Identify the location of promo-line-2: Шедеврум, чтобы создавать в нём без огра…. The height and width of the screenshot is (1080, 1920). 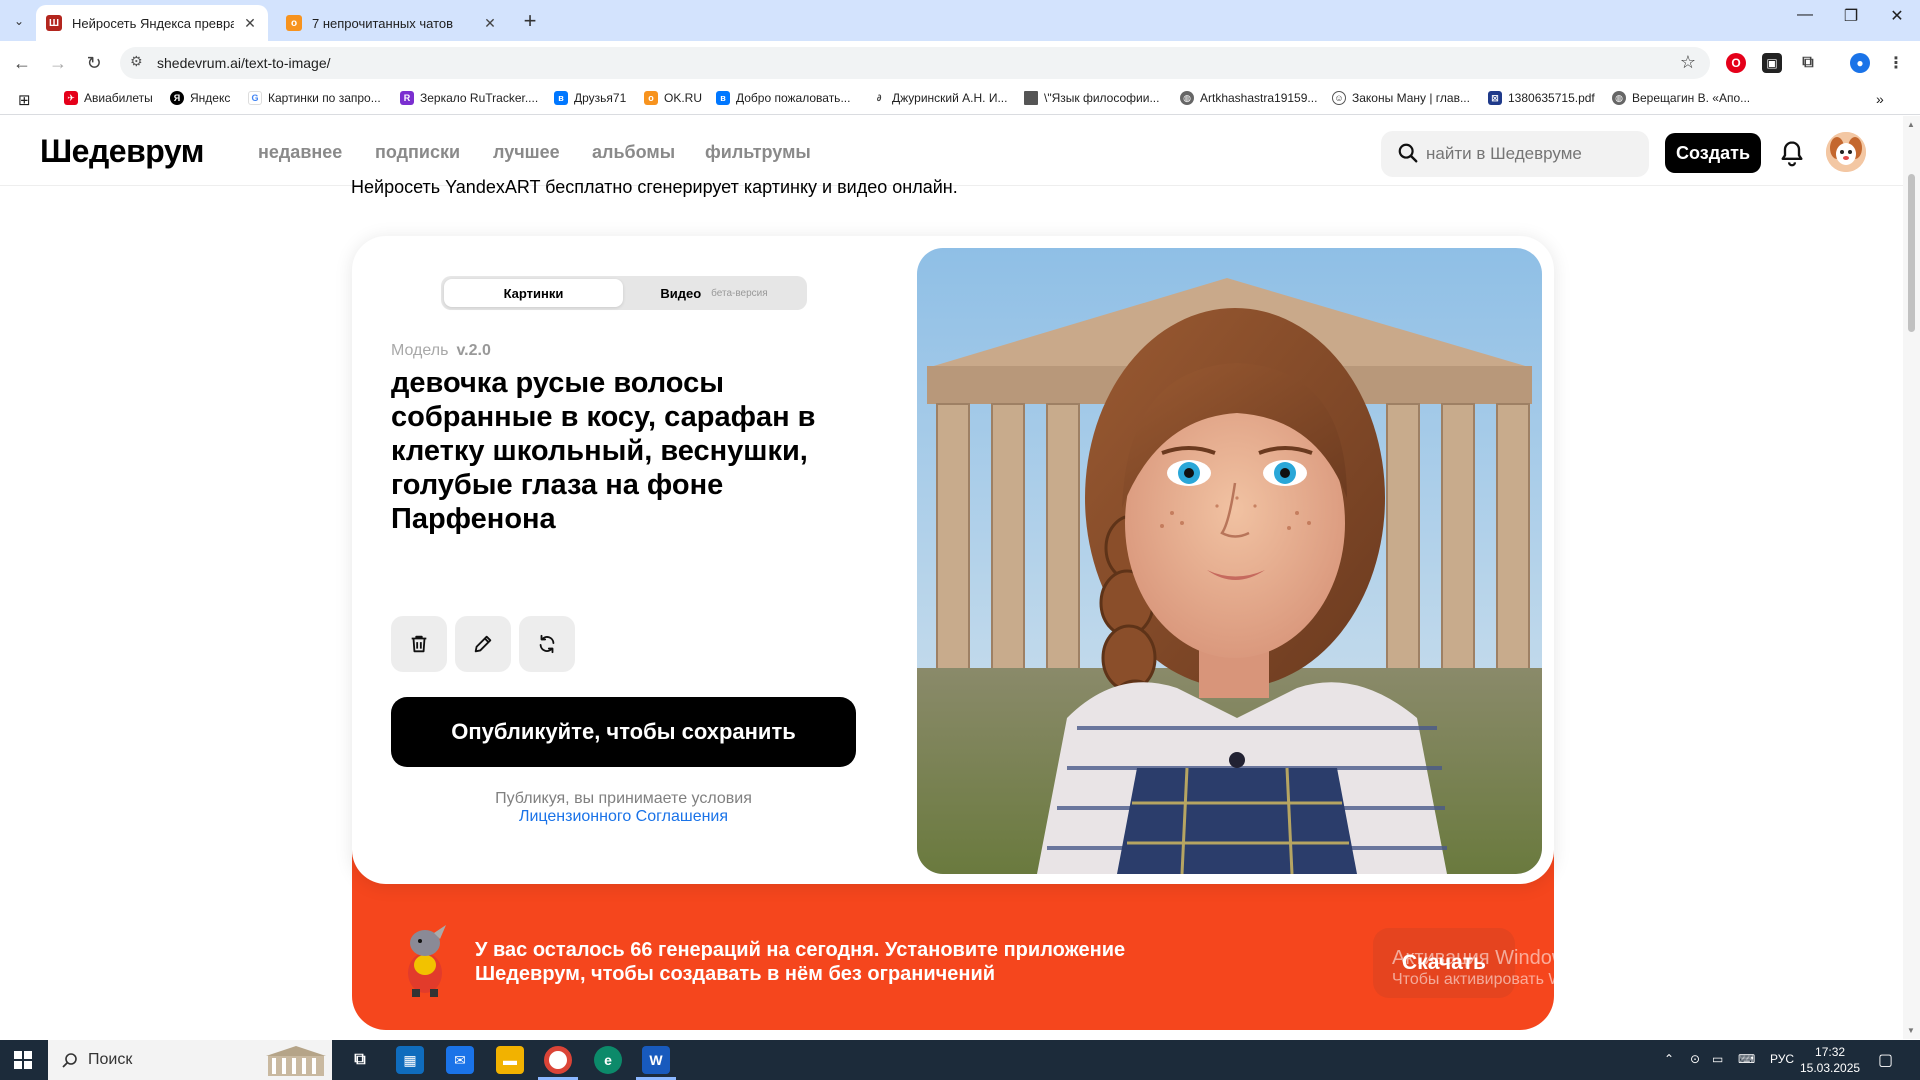
(735, 974).